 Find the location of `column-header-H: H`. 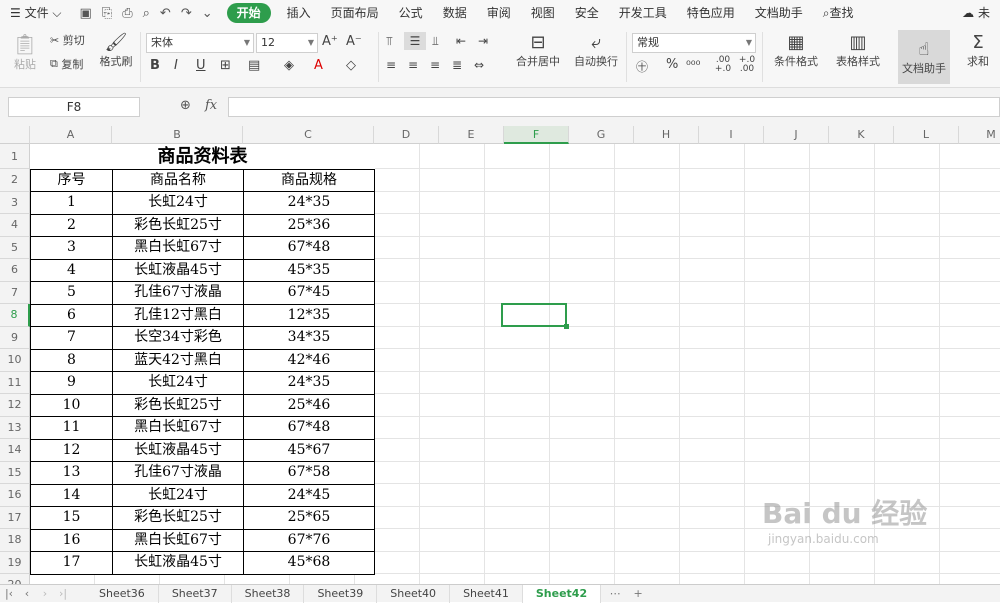

column-header-H: H is located at coordinates (666, 135).